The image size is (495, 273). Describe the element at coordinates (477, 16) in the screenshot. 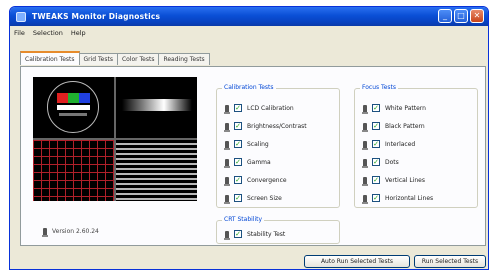

I see `close-button: ✕` at that location.